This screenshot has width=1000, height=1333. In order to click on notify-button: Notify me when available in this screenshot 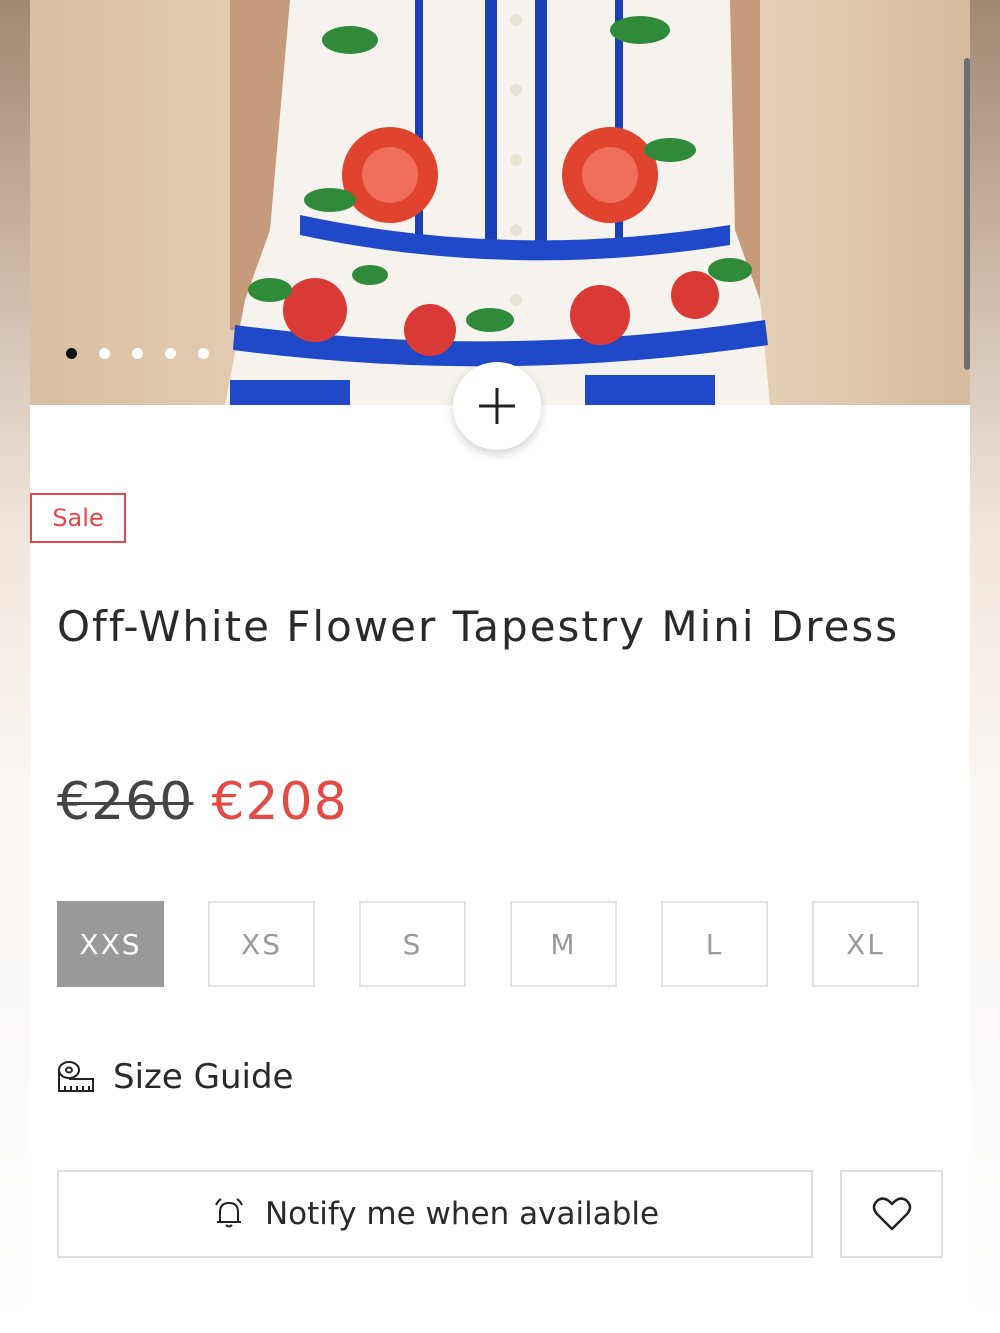, I will do `click(435, 1214)`.